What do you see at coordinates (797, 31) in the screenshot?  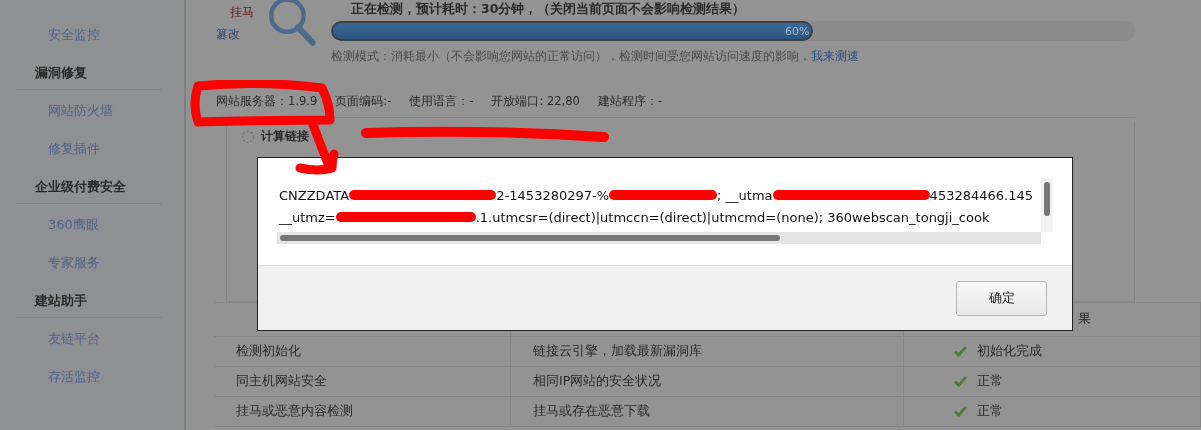 I see `progress-percent: 60%` at bounding box center [797, 31].